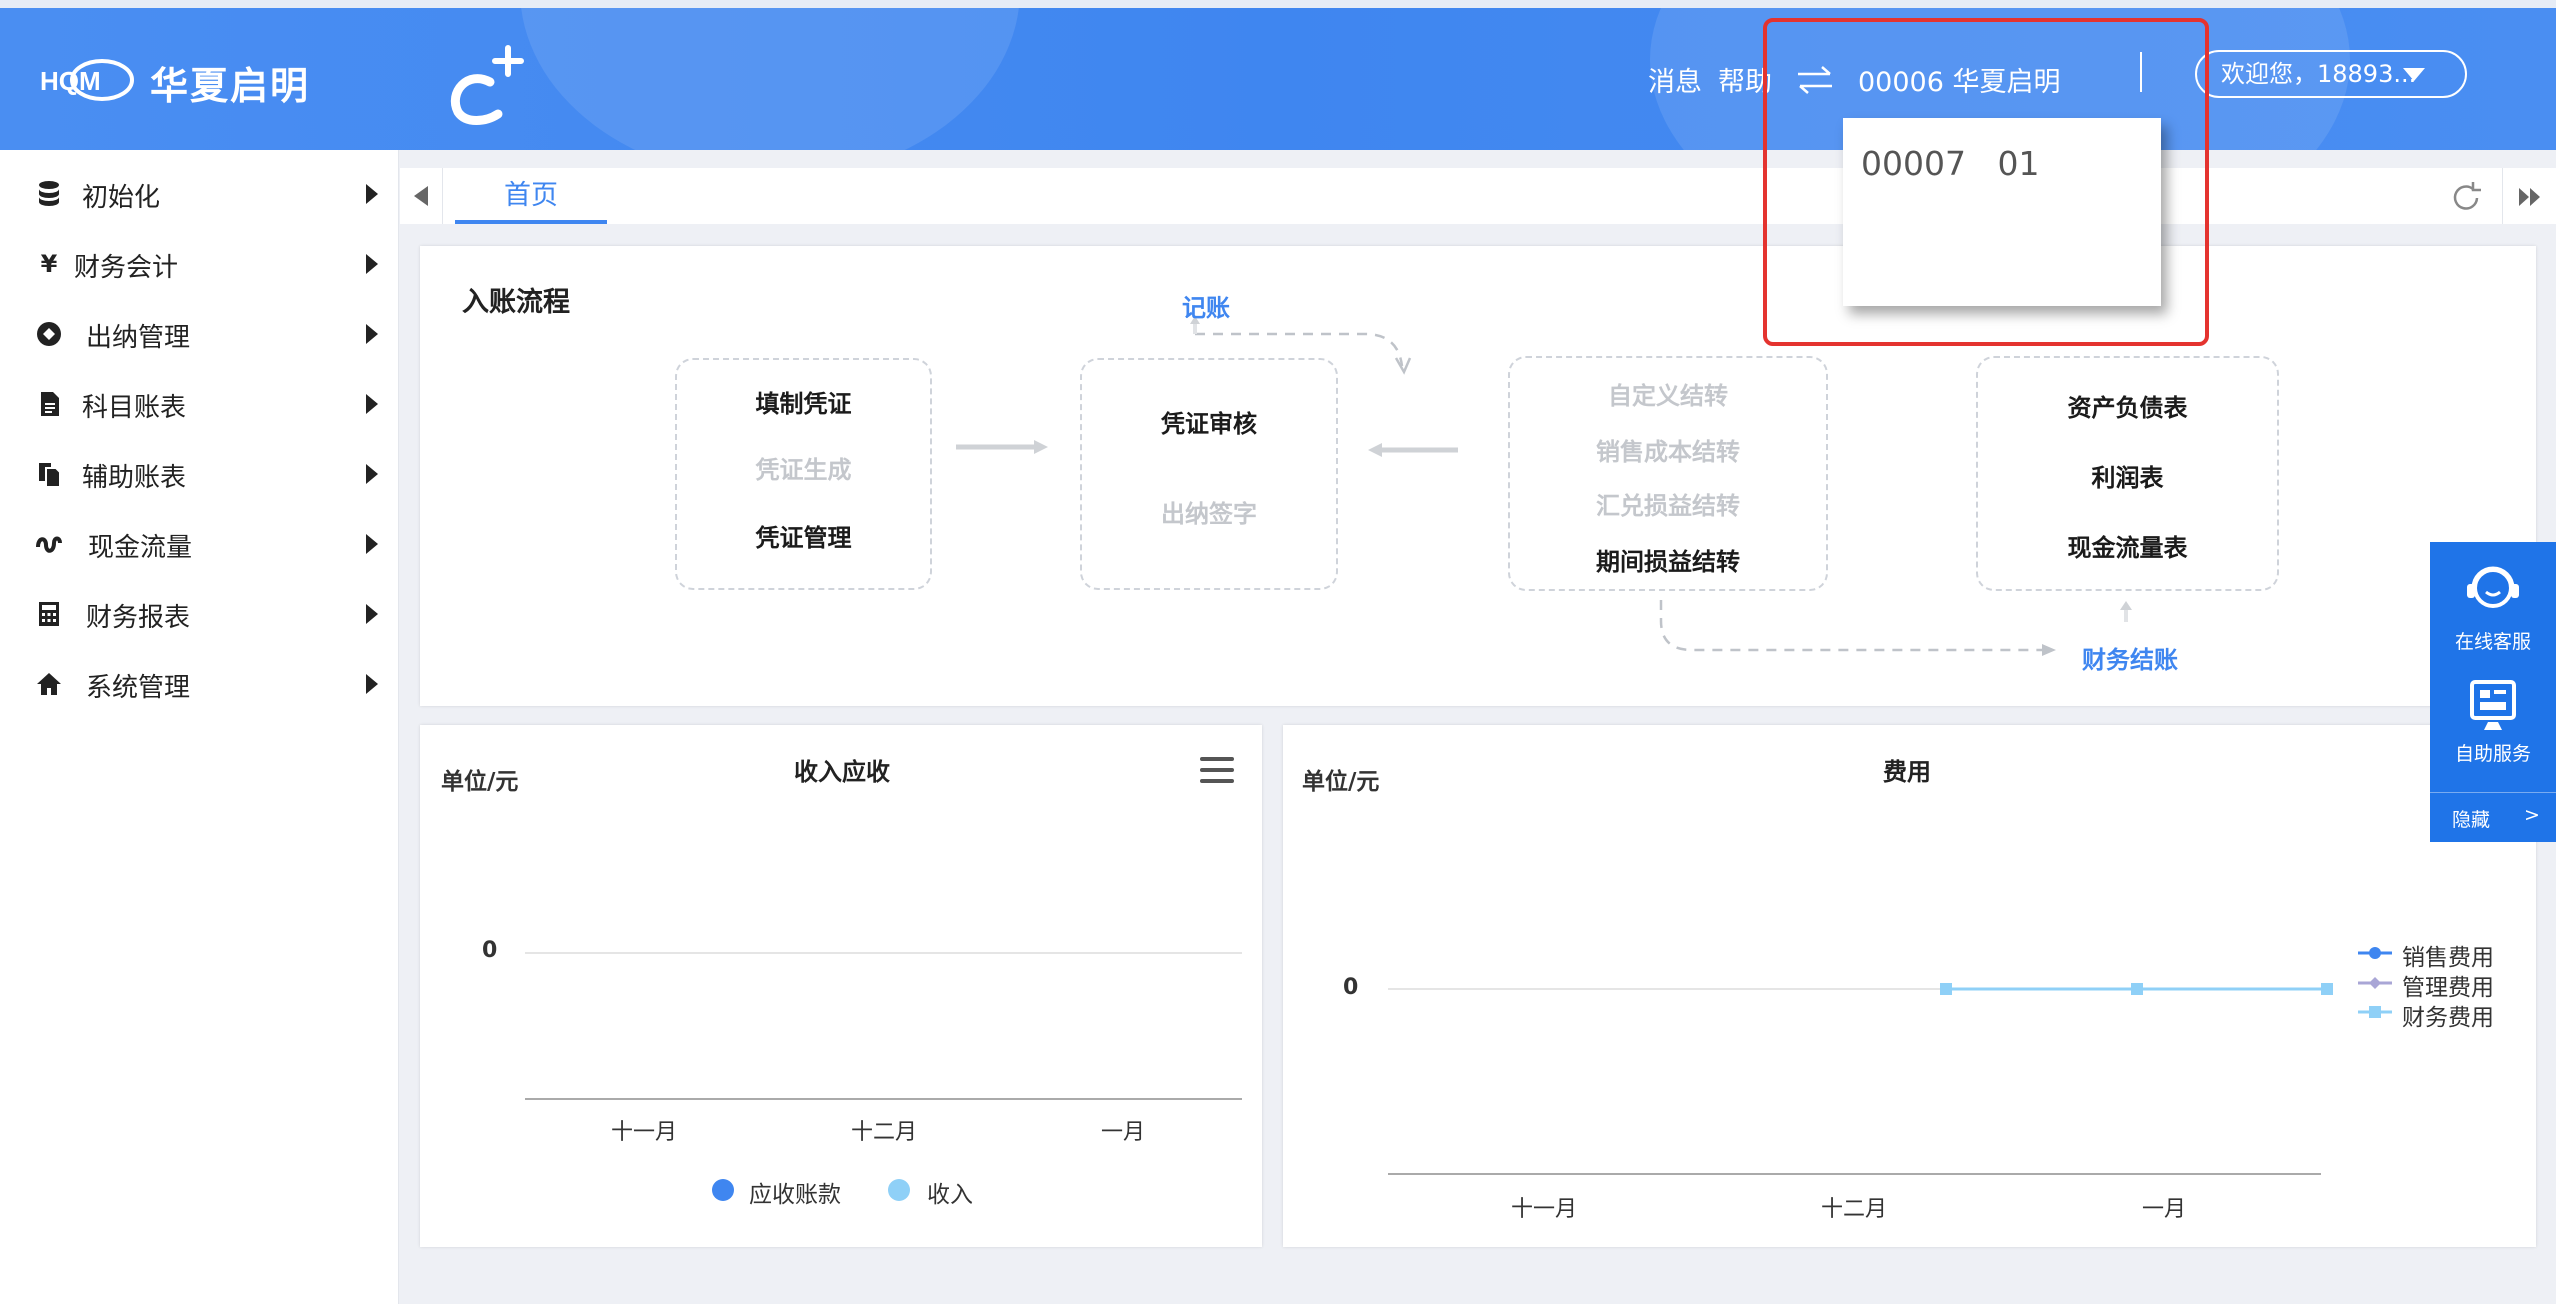 This screenshot has width=2556, height=1304. I want to click on tab-home: 首页, so click(531, 200).